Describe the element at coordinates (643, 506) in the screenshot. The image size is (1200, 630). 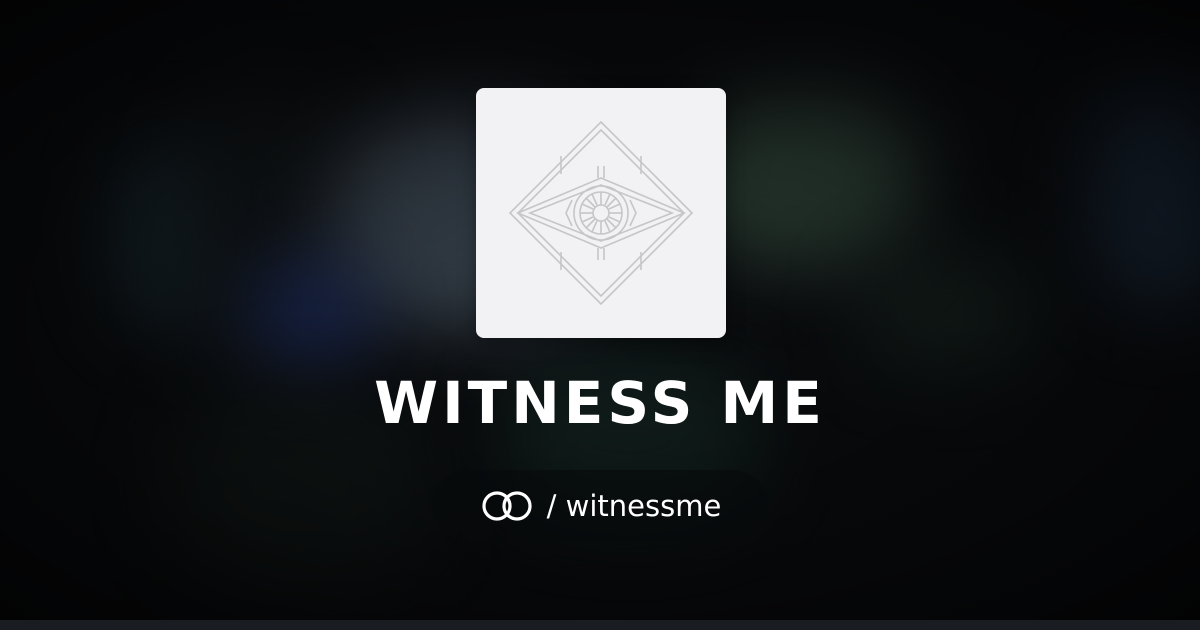
I see `handle-username: witnessme` at that location.